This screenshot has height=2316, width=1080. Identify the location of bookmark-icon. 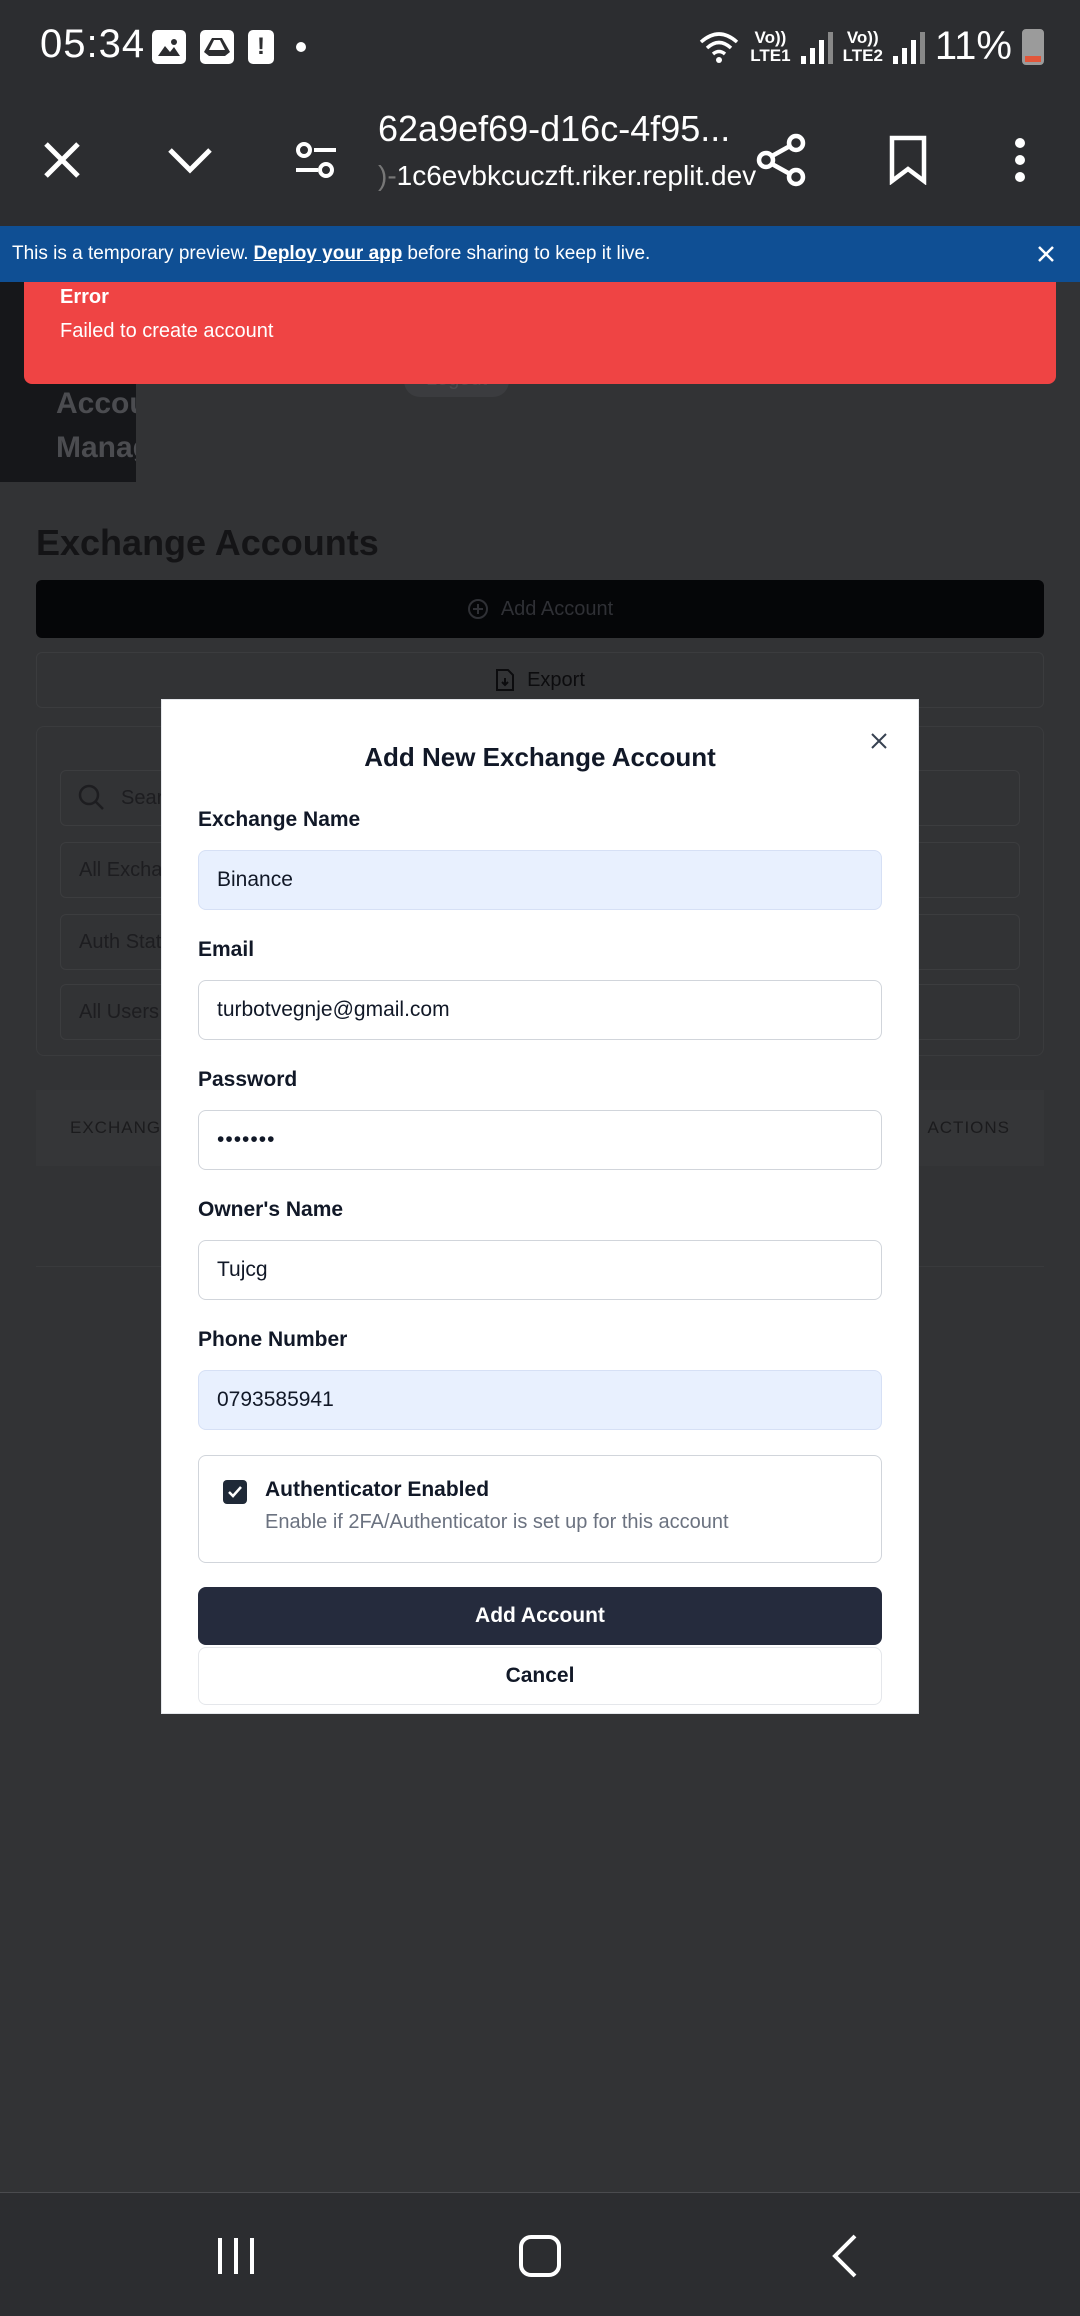
(908, 160).